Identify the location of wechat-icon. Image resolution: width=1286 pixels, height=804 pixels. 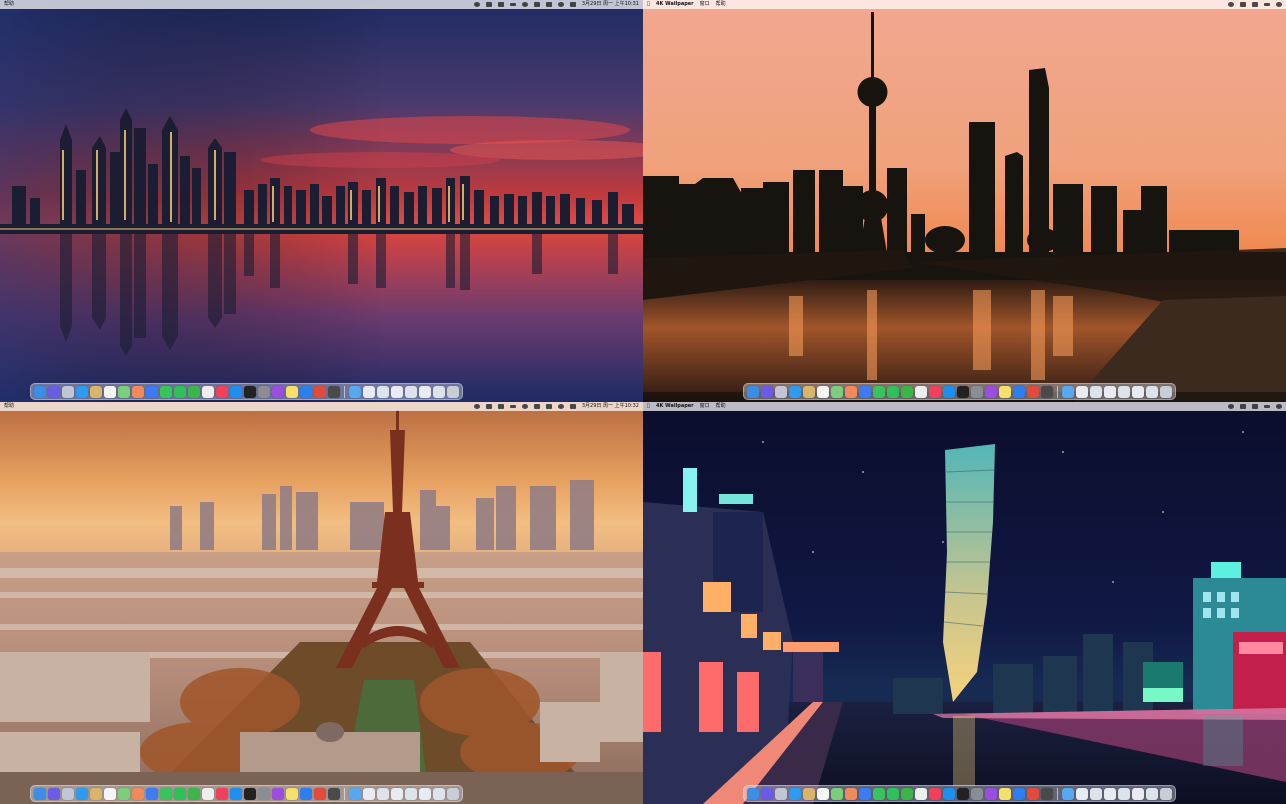
(907, 391).